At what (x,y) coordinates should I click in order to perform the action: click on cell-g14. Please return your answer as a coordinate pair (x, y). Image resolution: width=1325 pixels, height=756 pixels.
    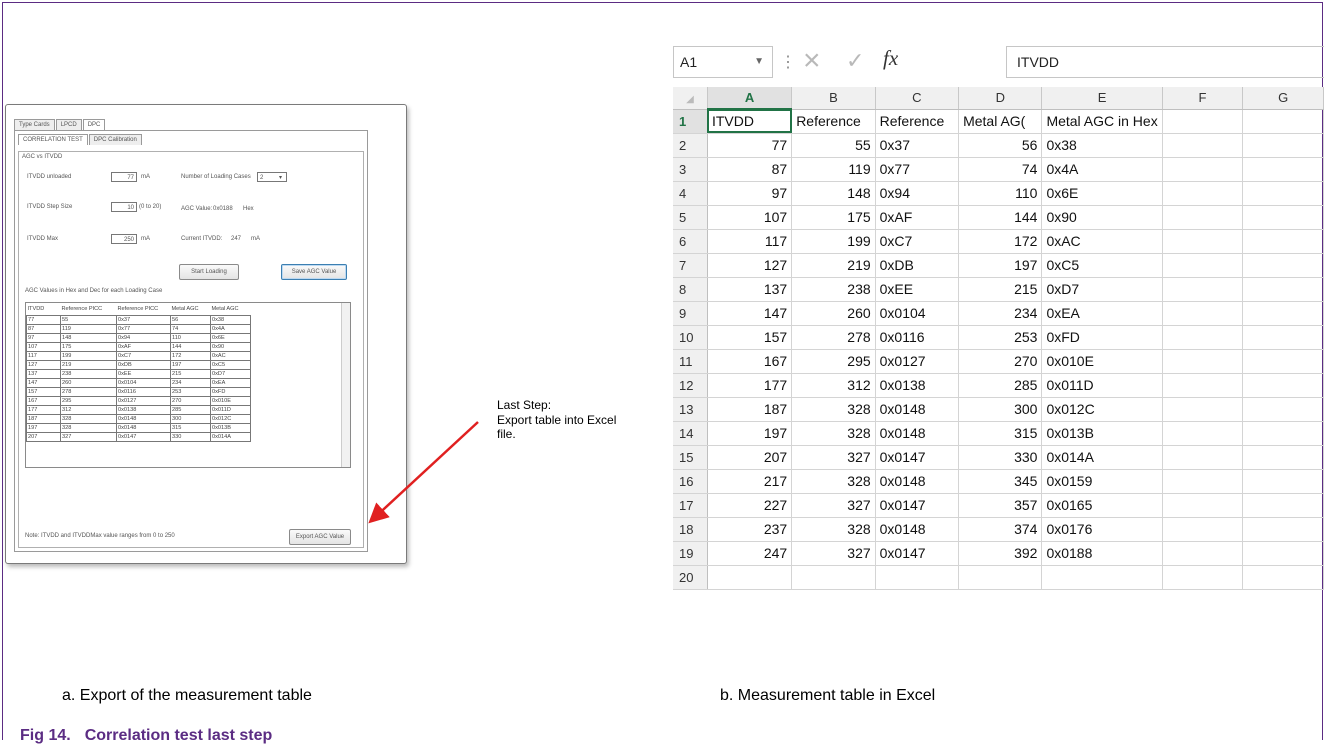
    Looking at the image, I should click on (1283, 433).